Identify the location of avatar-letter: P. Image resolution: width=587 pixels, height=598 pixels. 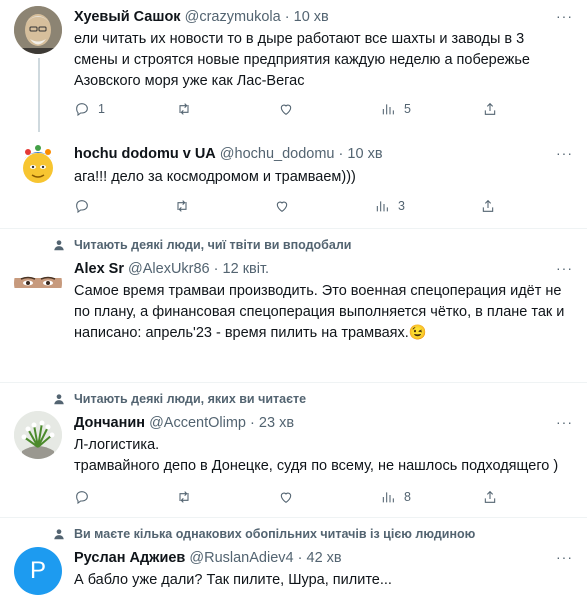
(37, 570).